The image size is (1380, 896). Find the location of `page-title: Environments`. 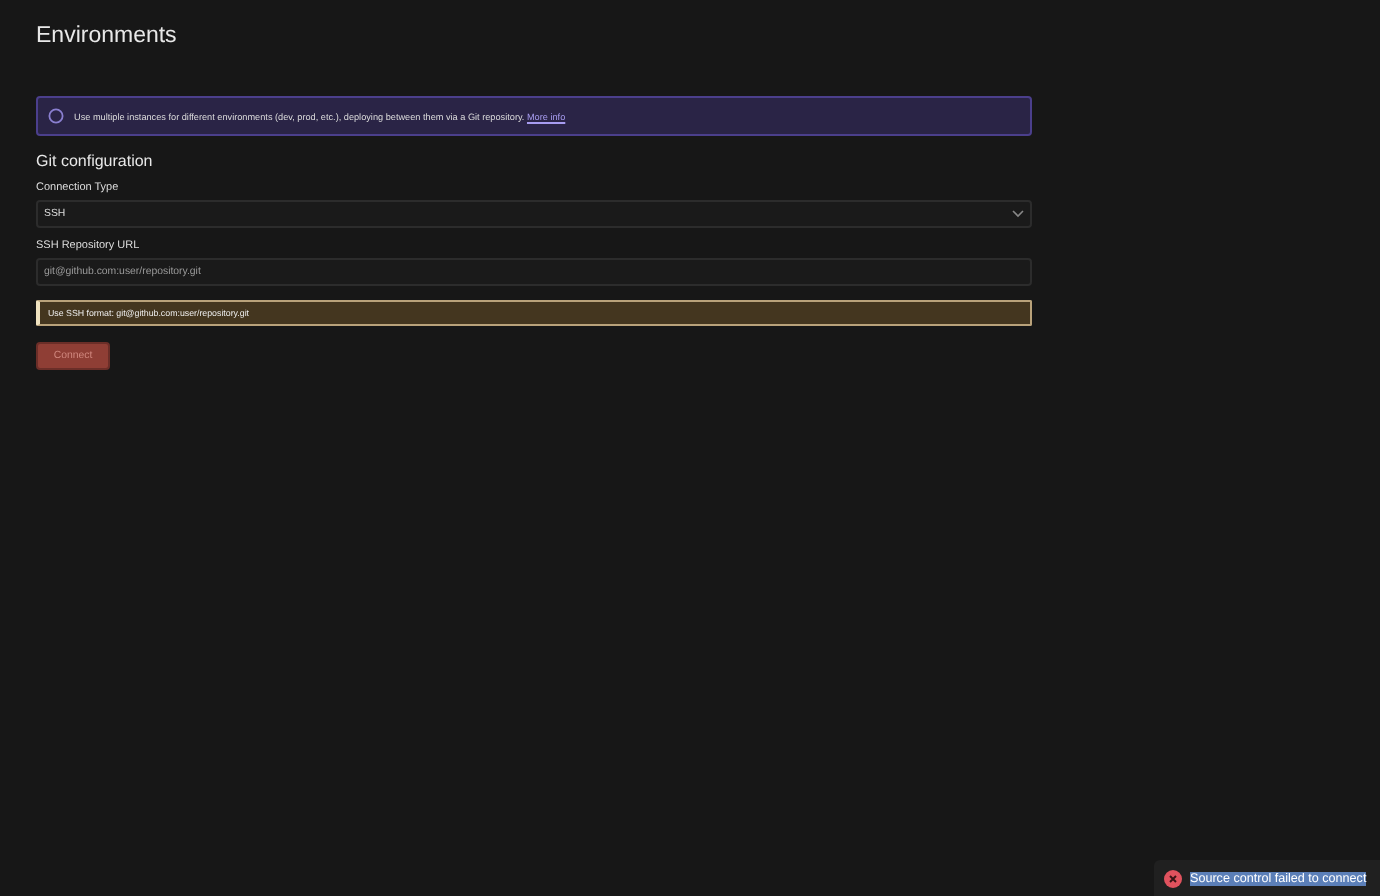

page-title: Environments is located at coordinates (106, 35).